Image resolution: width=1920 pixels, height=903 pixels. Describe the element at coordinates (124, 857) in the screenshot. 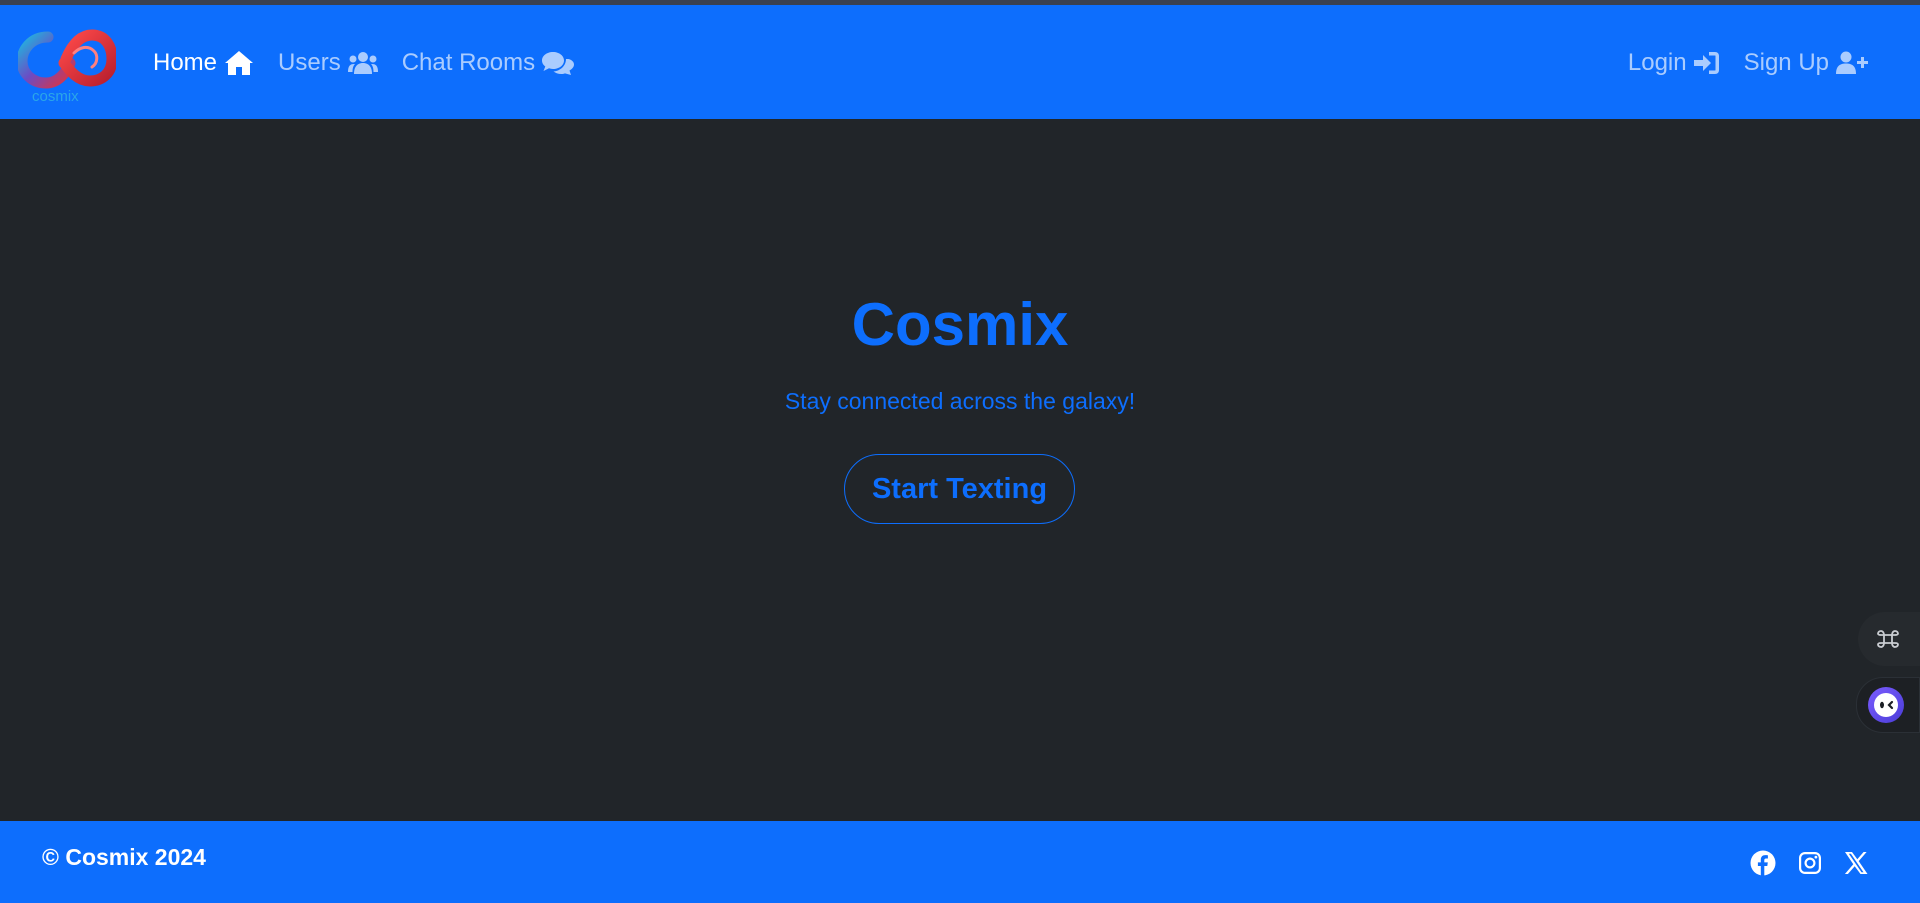

I see `footer-copyright: © Cosmix 2024` at that location.